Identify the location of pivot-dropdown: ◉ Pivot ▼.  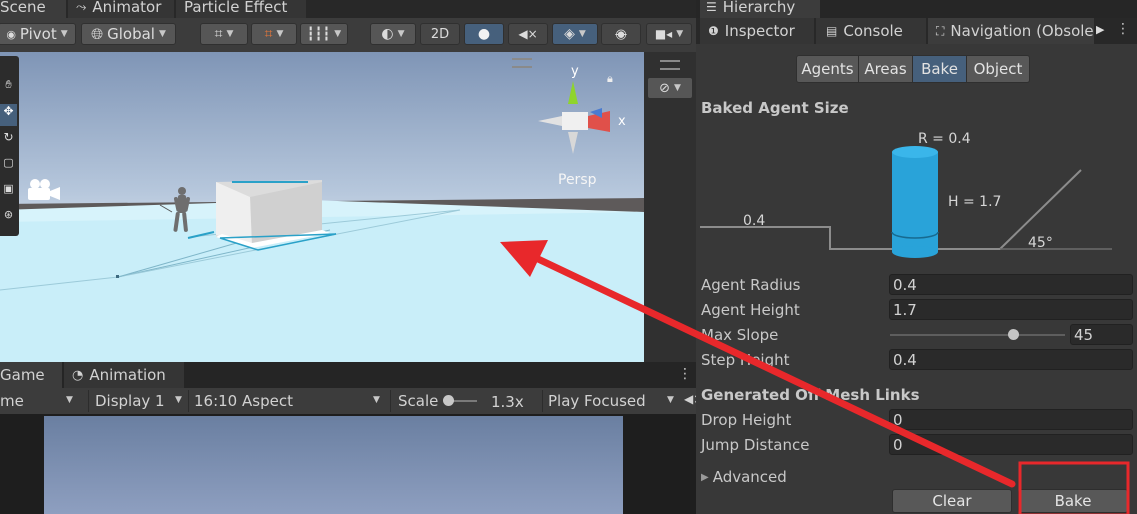
(38, 34).